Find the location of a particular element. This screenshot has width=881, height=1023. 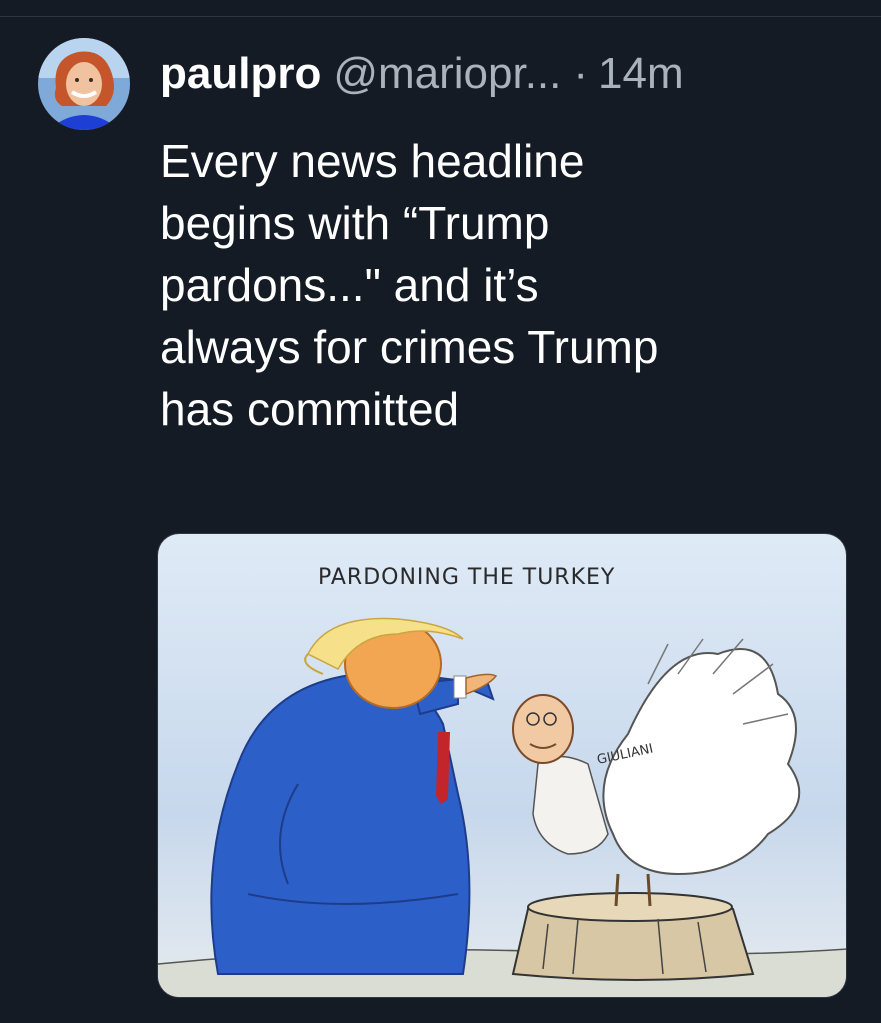

tweet-text-line: has committed is located at coordinates (310, 409).